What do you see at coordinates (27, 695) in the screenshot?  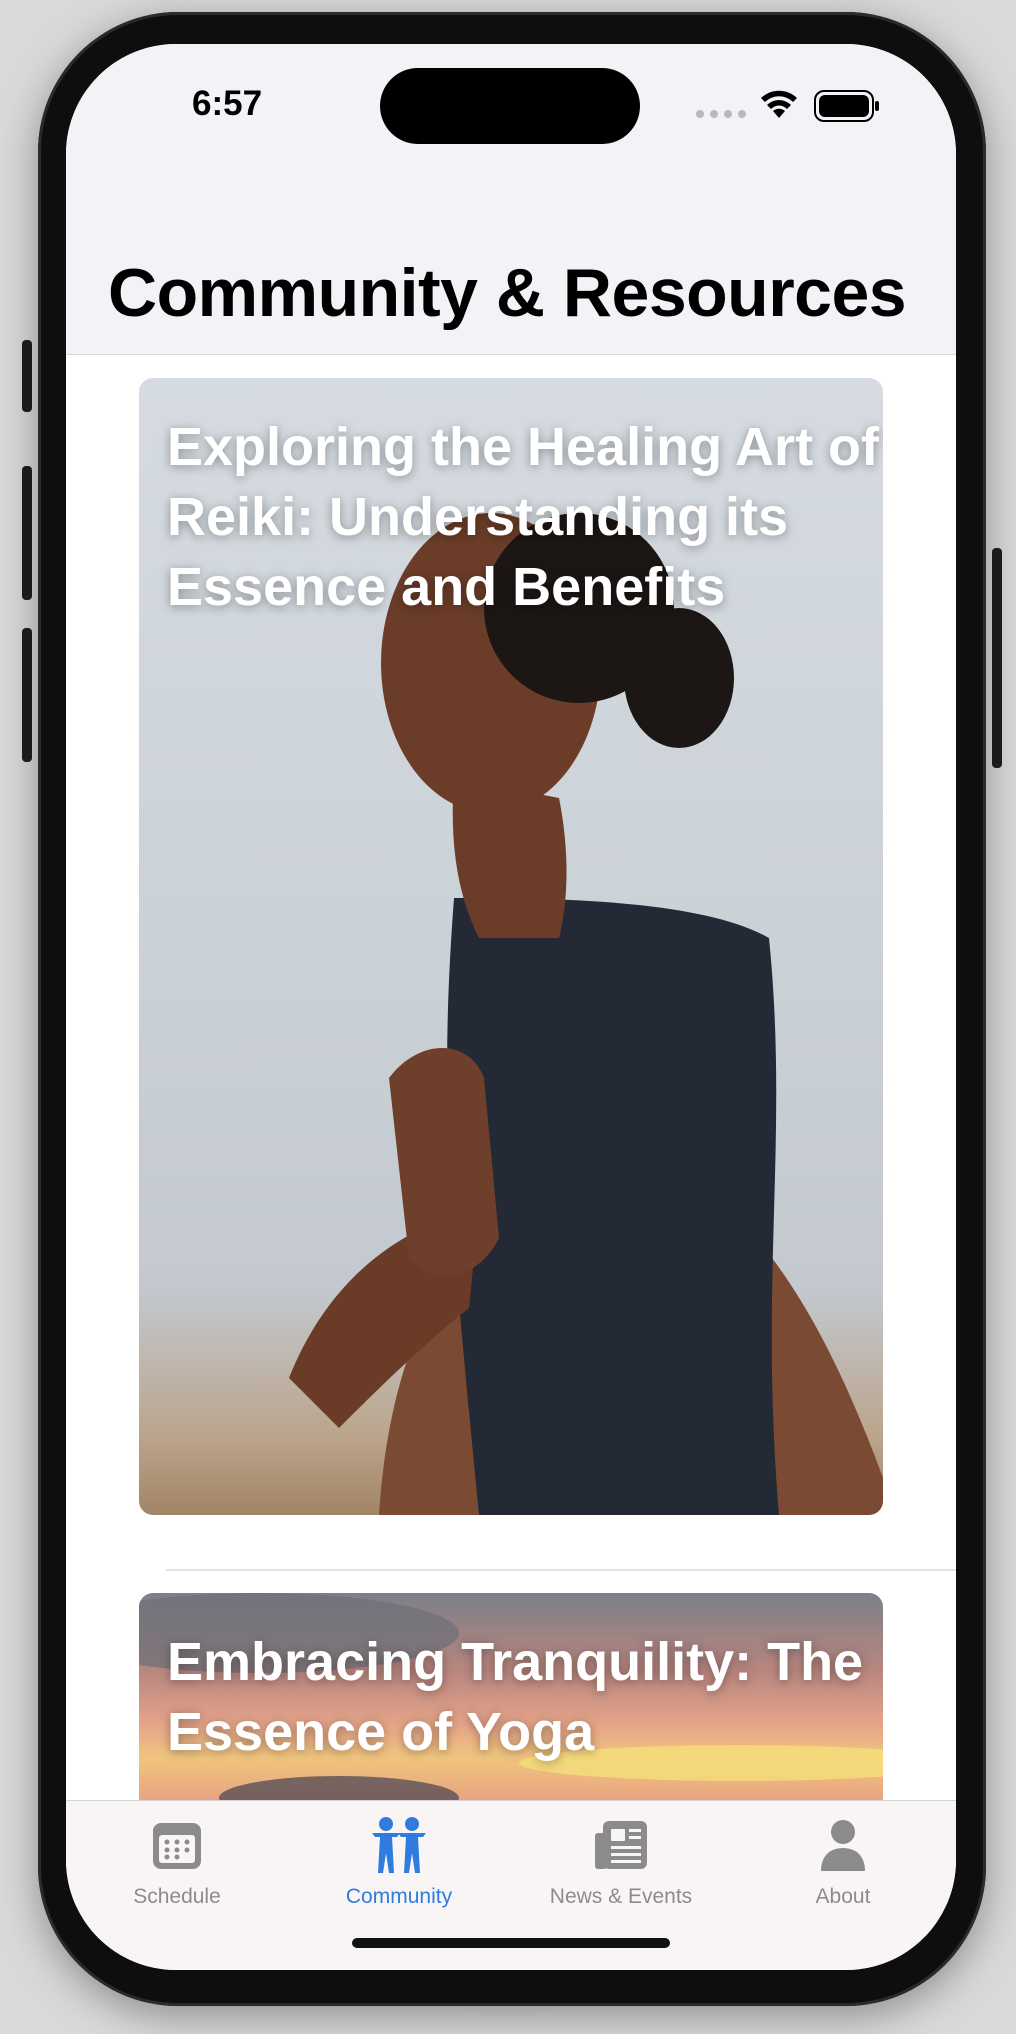 I see `volume-down-button` at bounding box center [27, 695].